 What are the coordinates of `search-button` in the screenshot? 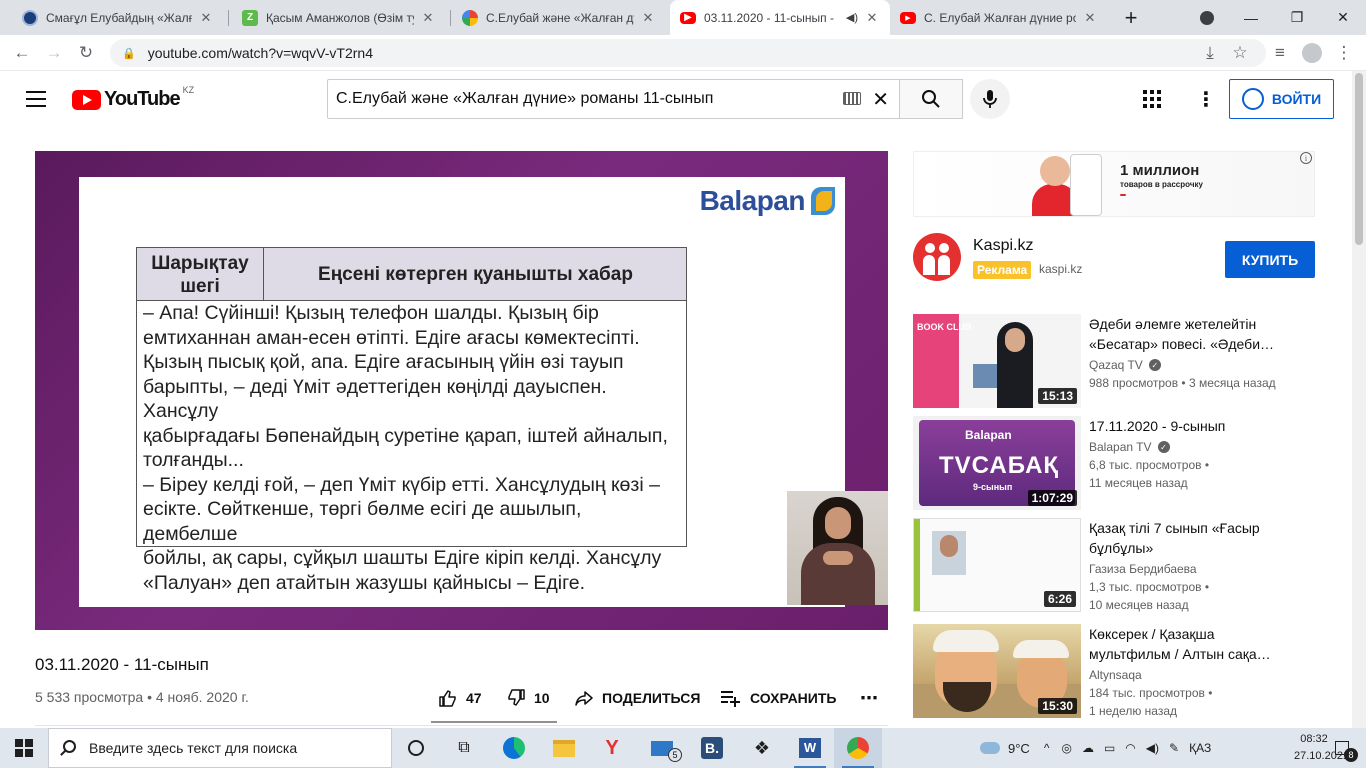 It's located at (931, 99).